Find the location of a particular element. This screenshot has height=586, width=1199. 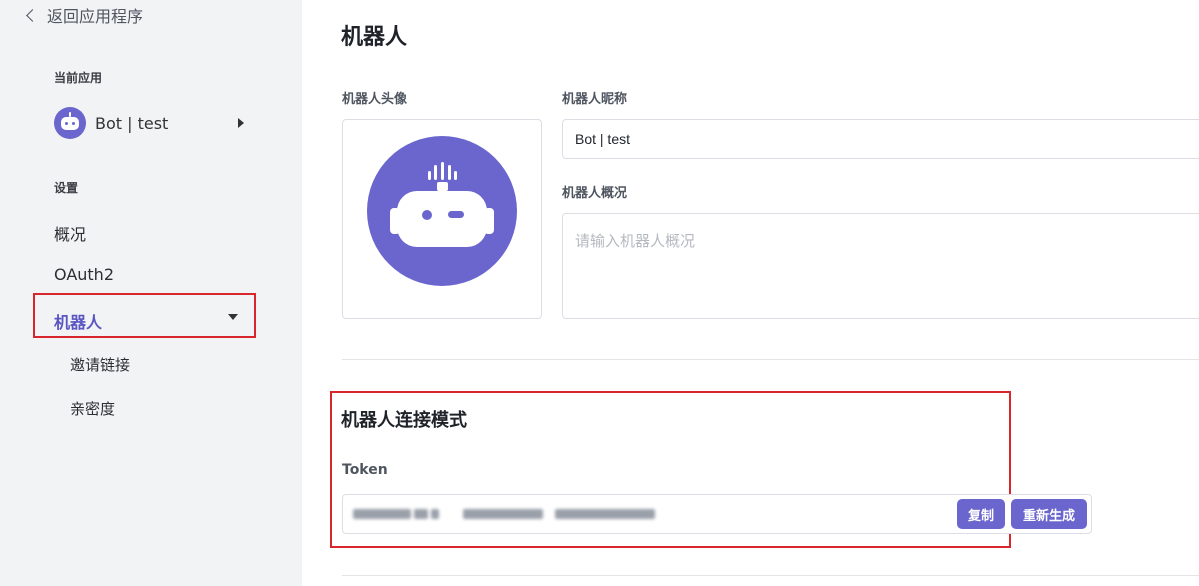

overview-textarea is located at coordinates (880, 266).